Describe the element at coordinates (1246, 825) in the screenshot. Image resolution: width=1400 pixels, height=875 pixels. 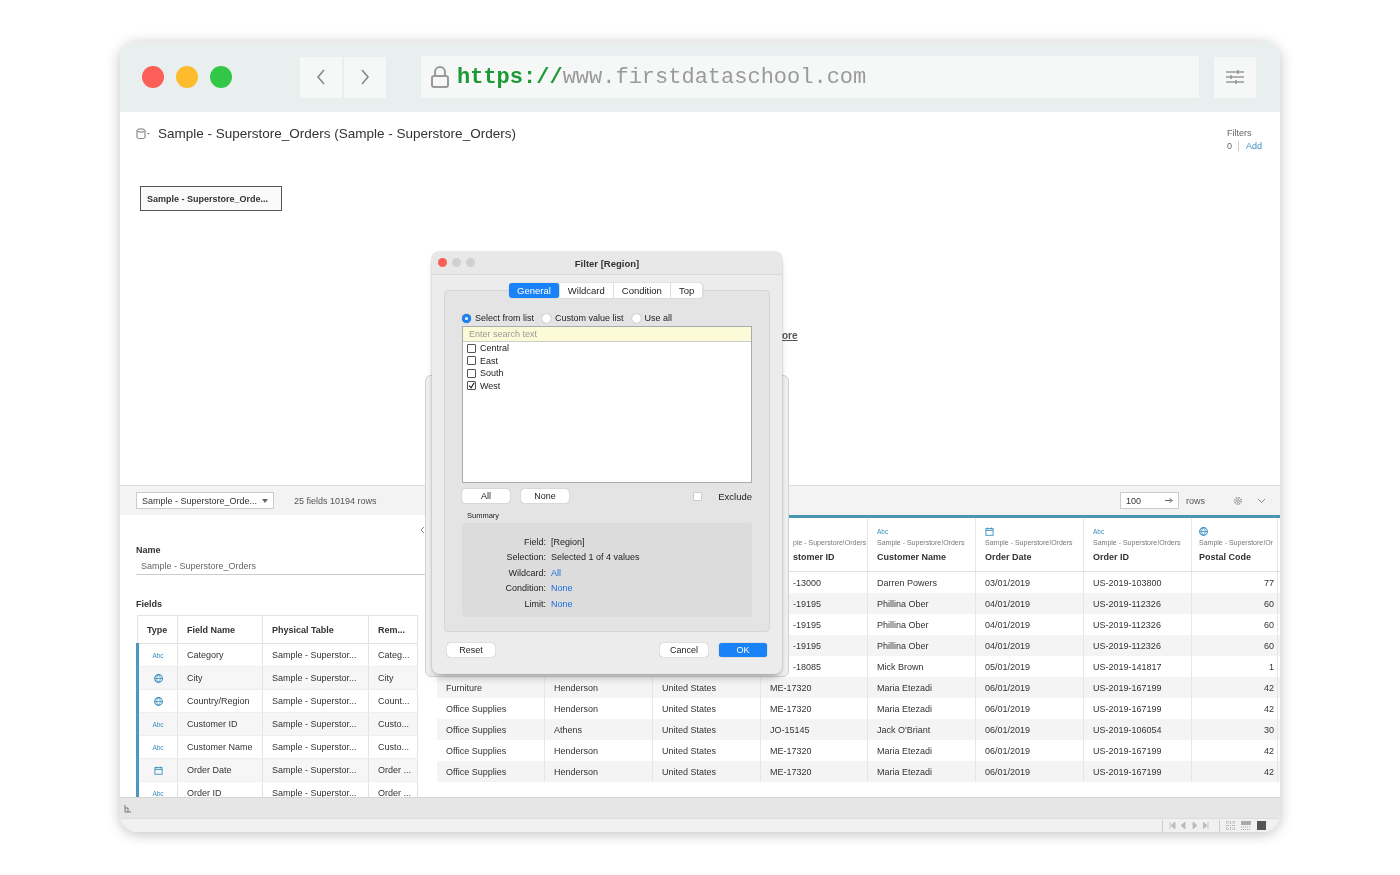
I see `list-view-icon` at that location.